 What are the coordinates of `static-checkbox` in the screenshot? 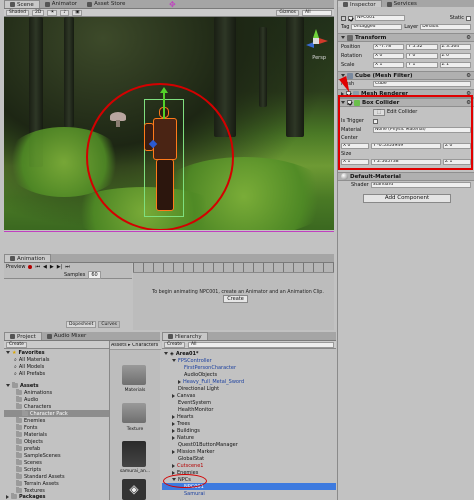 It's located at (468, 18).